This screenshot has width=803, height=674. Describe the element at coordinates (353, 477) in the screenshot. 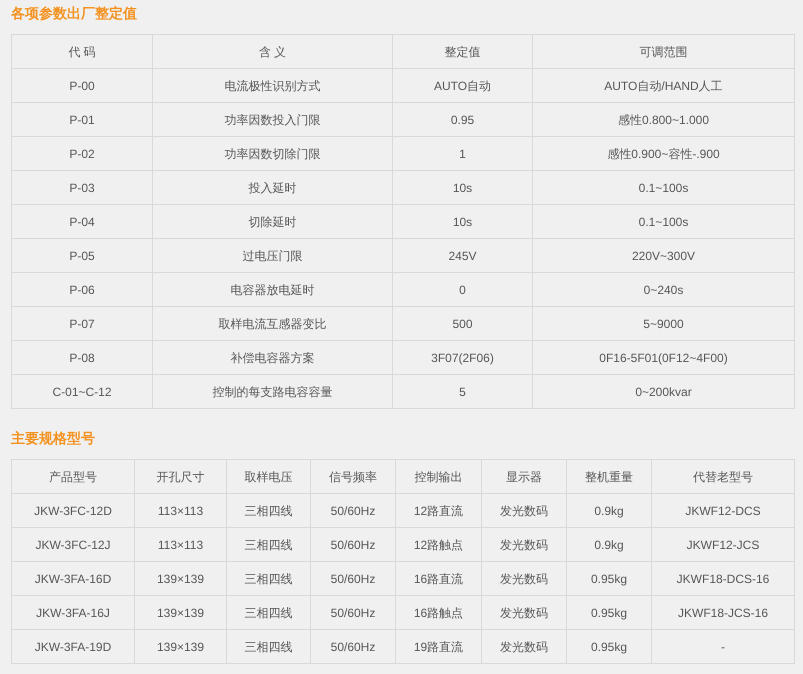

I see `column-header: 信号频率` at that location.